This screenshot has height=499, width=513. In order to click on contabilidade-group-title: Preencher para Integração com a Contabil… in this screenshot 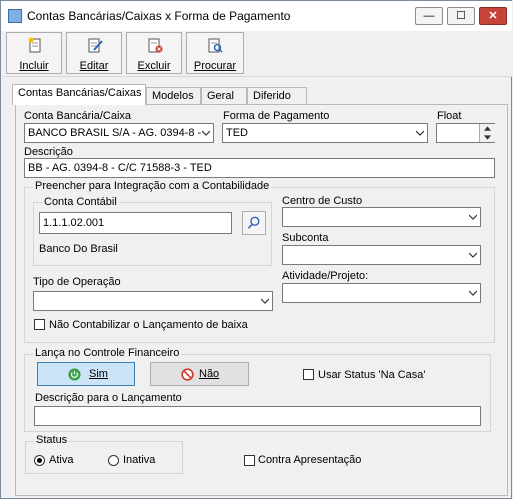, I will do `click(152, 186)`.